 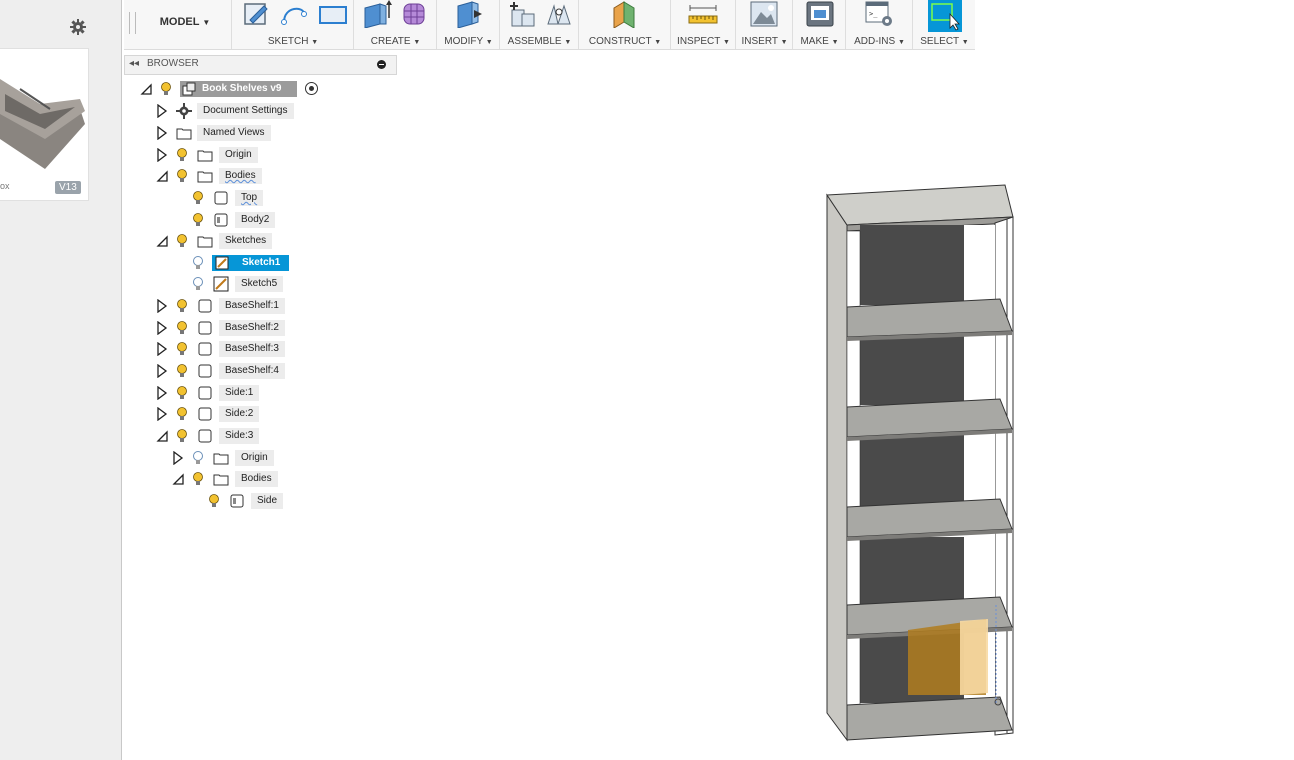 What do you see at coordinates (231, 328) in the screenshot?
I see `tree-node-baseshelf-2: BaseShelf:2` at bounding box center [231, 328].